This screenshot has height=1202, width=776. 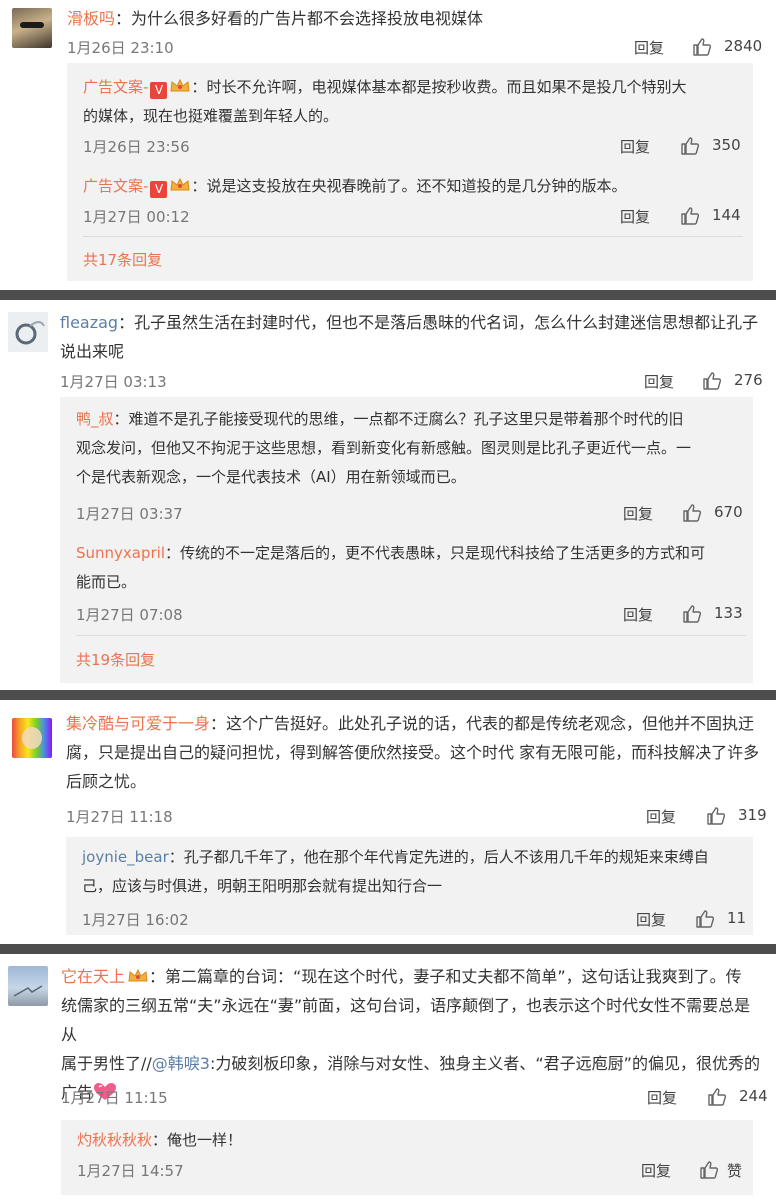 I want to click on replies-panel: 灼秋秋秋秋：俺也一样！ 1月27日 14:57 回复 赞, so click(x=407, y=1157).